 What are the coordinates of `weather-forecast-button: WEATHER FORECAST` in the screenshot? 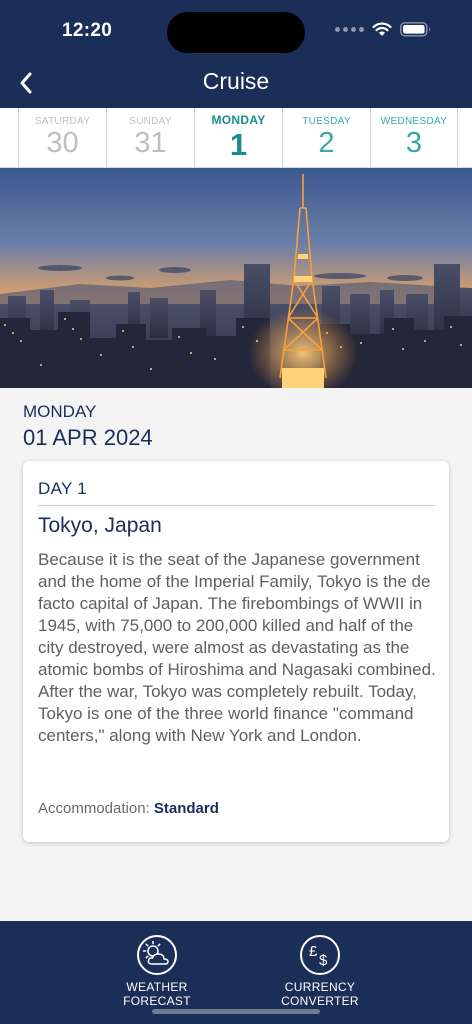 It's located at (157, 971).